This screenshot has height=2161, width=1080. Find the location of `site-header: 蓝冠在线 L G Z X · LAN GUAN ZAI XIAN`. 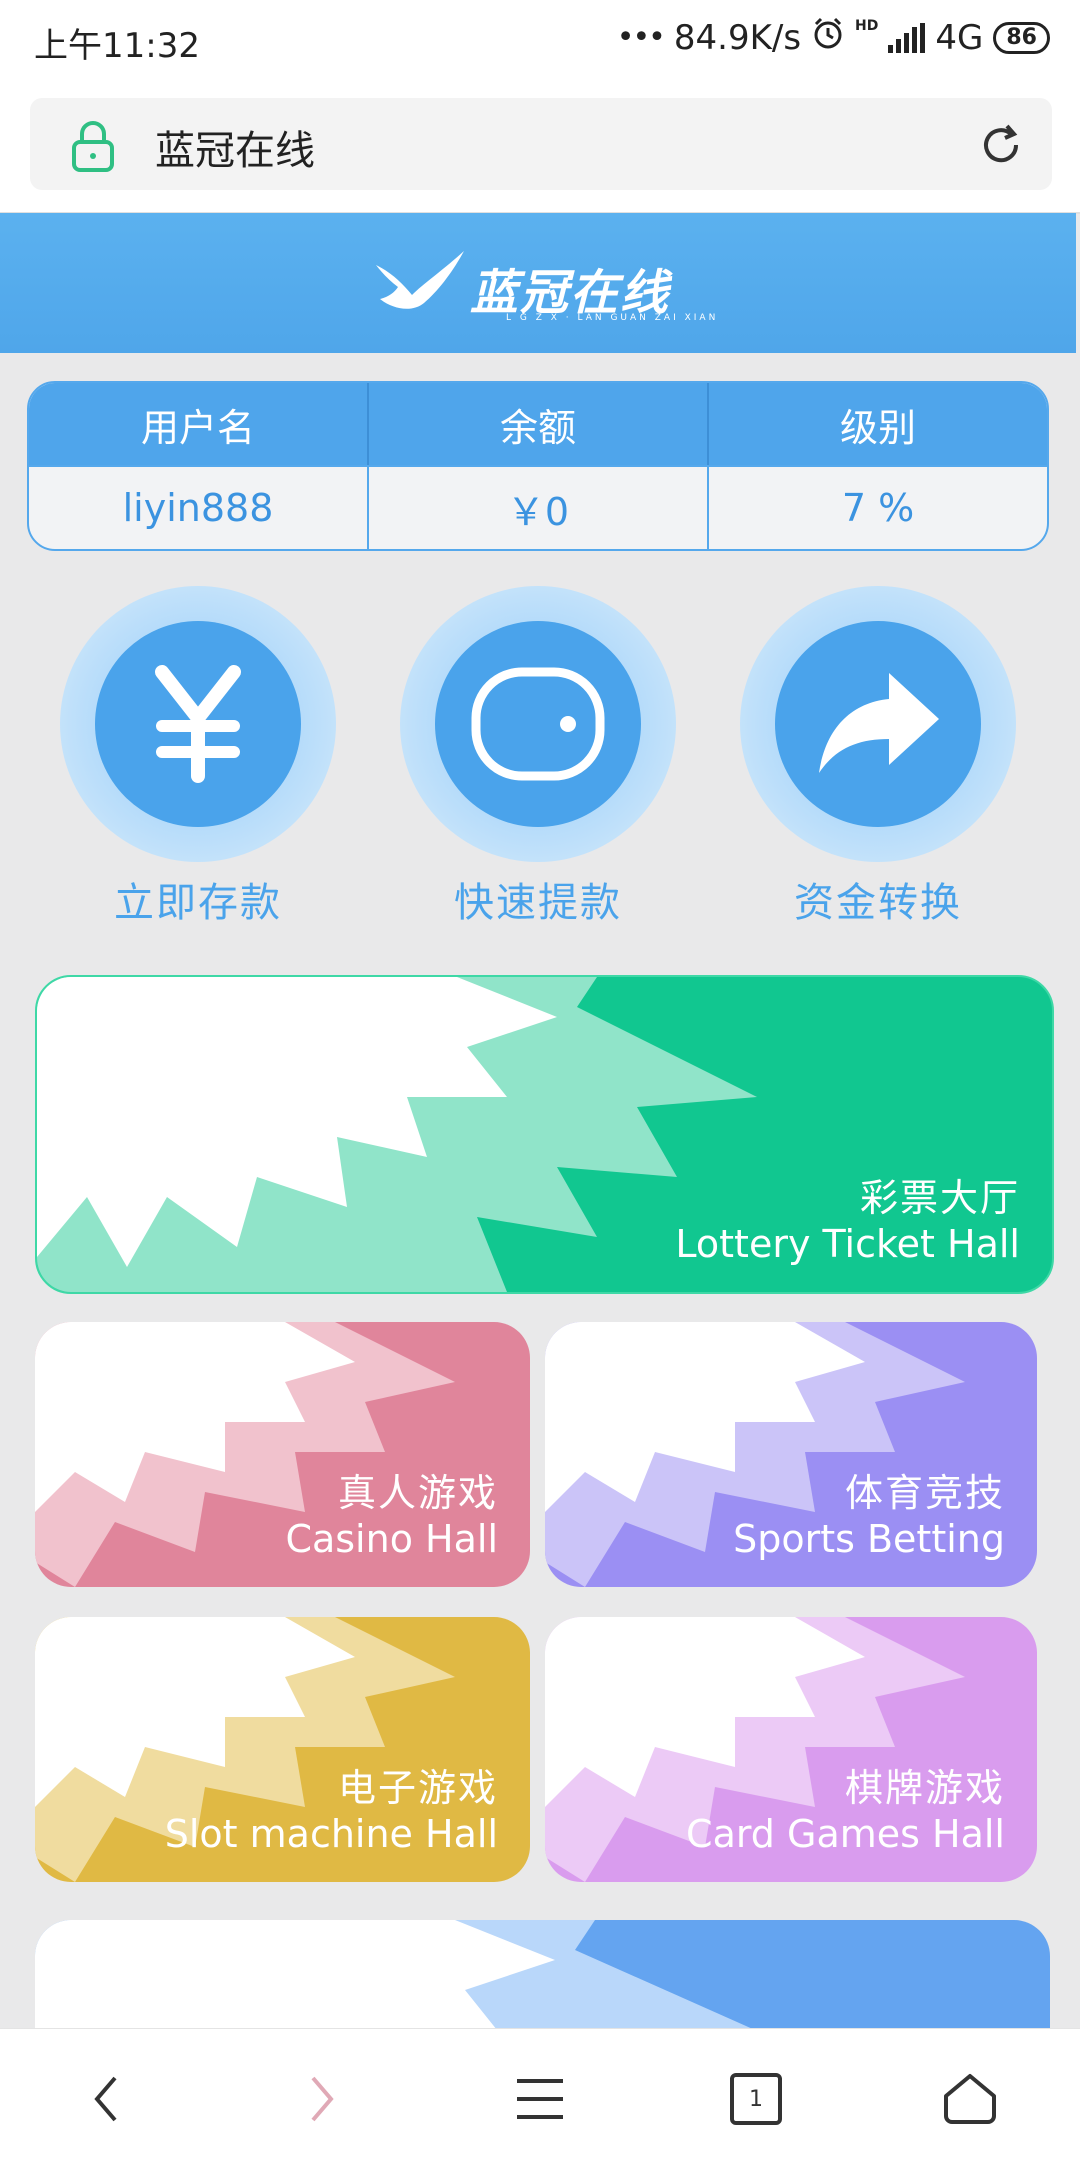

site-header: 蓝冠在线 L G Z X · LAN GUAN ZAI XIAN is located at coordinates (538, 283).